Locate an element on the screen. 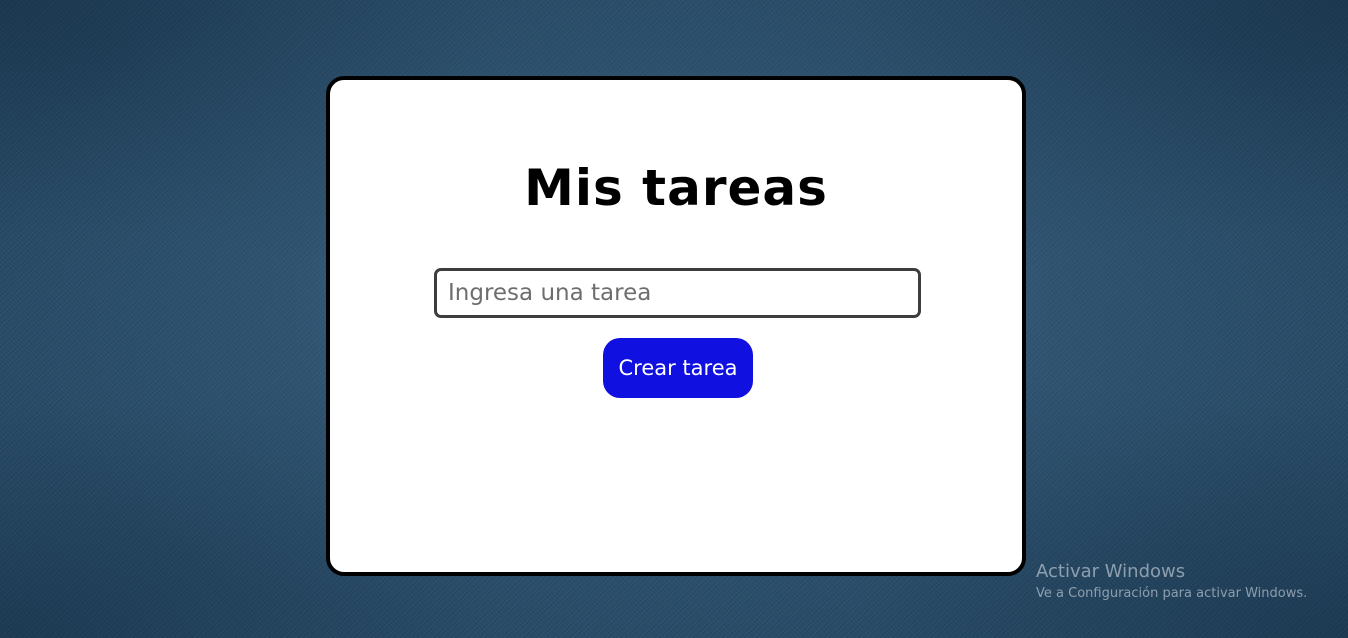 This screenshot has width=1348, height=638. page-title: Mis tareas is located at coordinates (676, 188).